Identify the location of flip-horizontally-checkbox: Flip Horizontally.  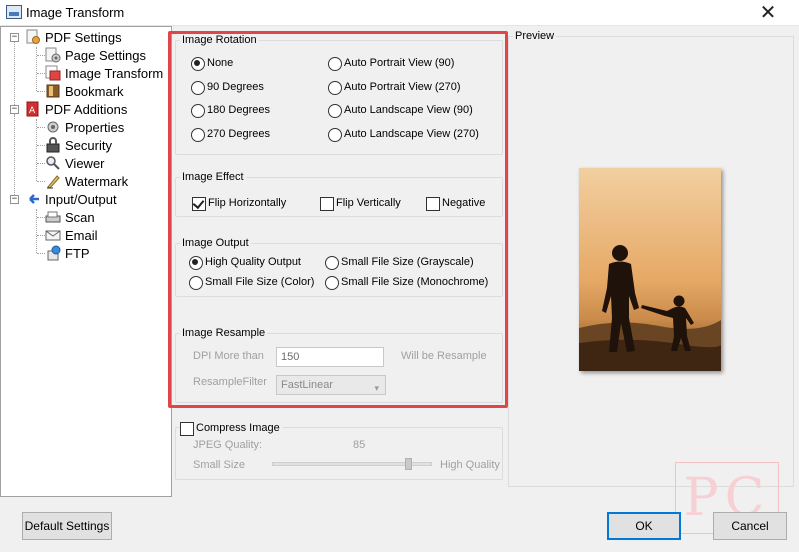
(239, 203).